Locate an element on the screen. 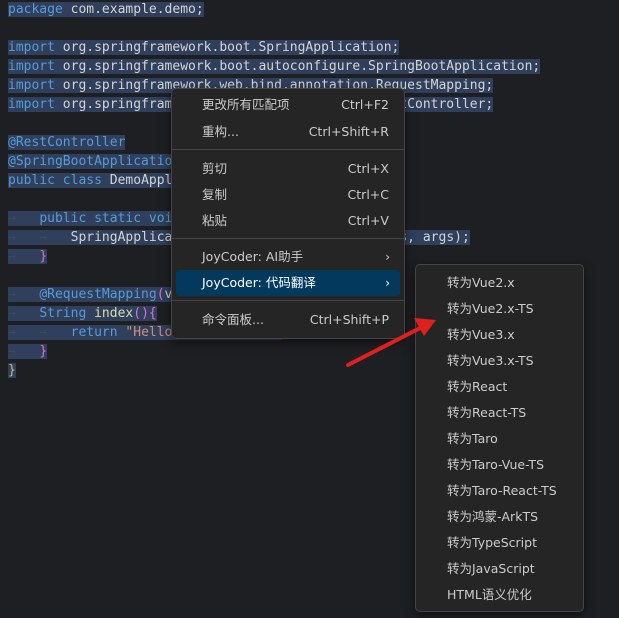 The image size is (619, 618). red-arrow-annotation is located at coordinates (391, 342).